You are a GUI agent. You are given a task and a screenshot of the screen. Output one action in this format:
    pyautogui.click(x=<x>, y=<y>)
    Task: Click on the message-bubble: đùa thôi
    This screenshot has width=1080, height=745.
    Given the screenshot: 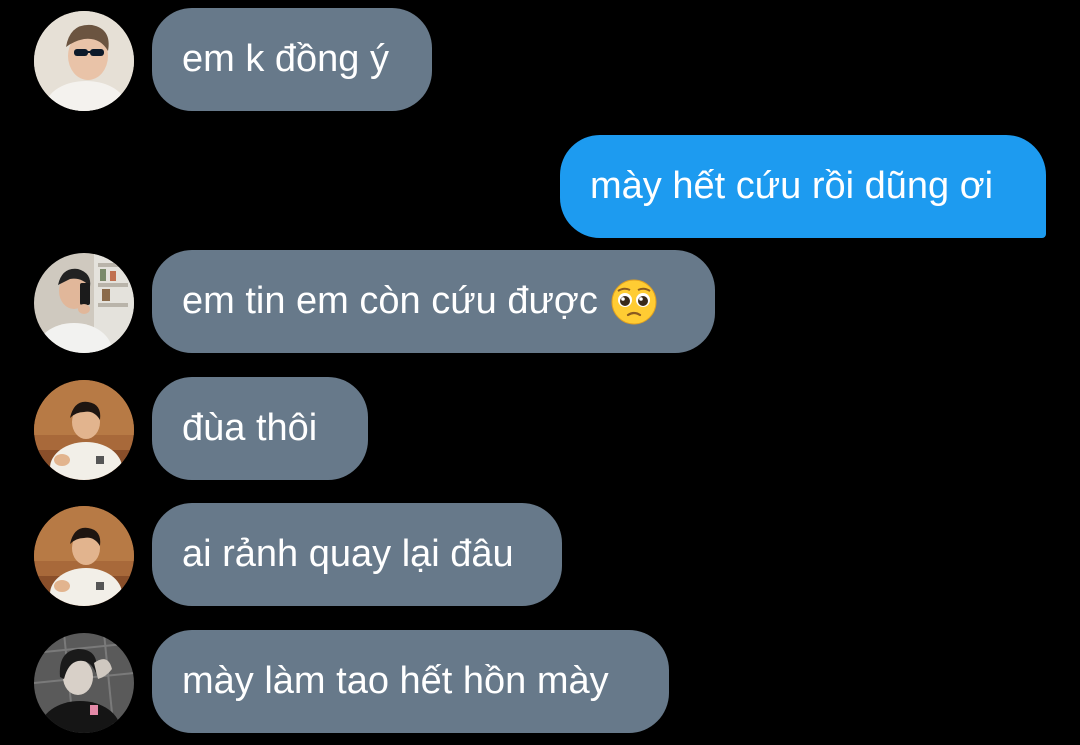 What is the action you would take?
    pyautogui.click(x=260, y=428)
    